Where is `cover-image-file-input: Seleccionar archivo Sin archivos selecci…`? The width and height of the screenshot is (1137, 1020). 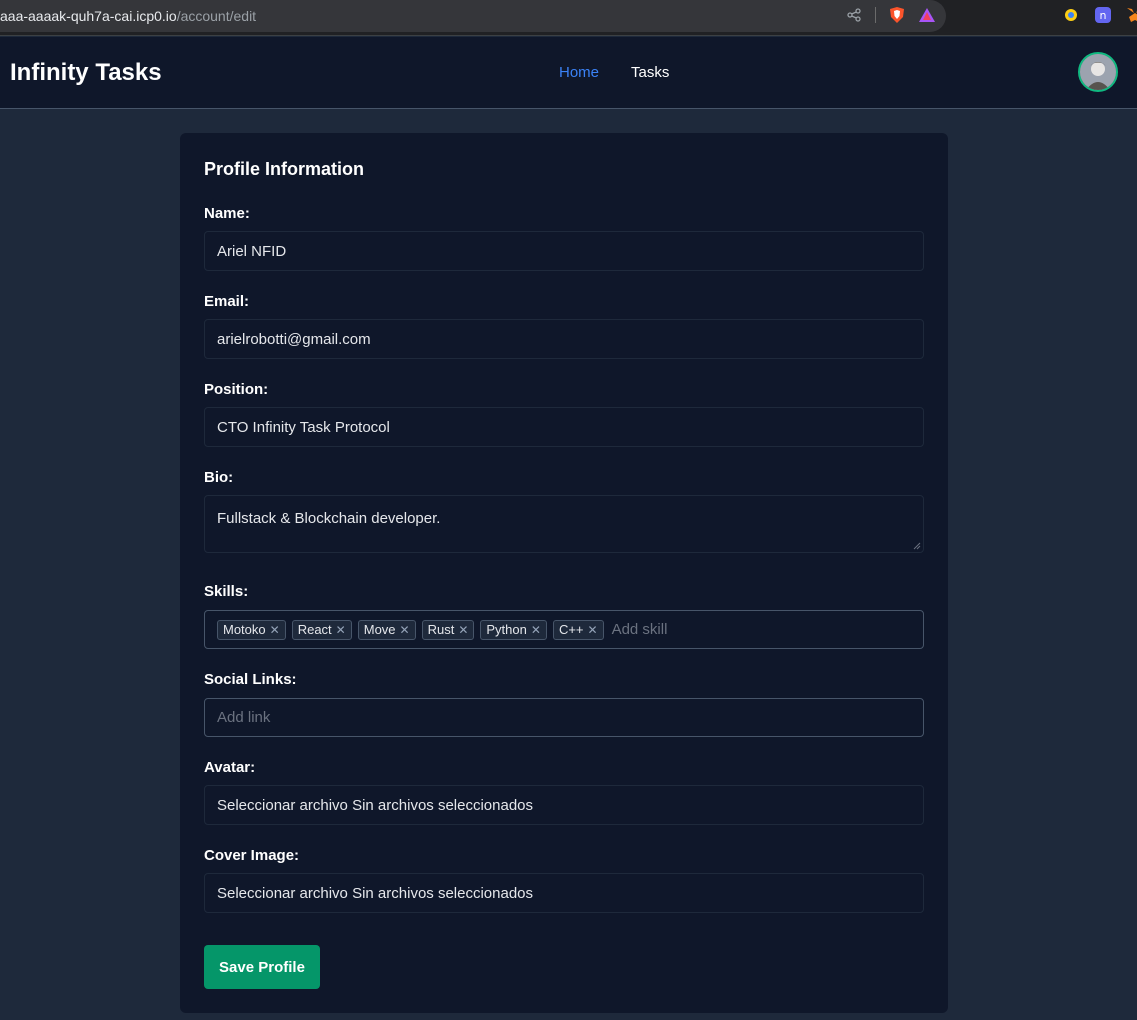
cover-image-file-input: Seleccionar archivo Sin archivos selecci… is located at coordinates (564, 893).